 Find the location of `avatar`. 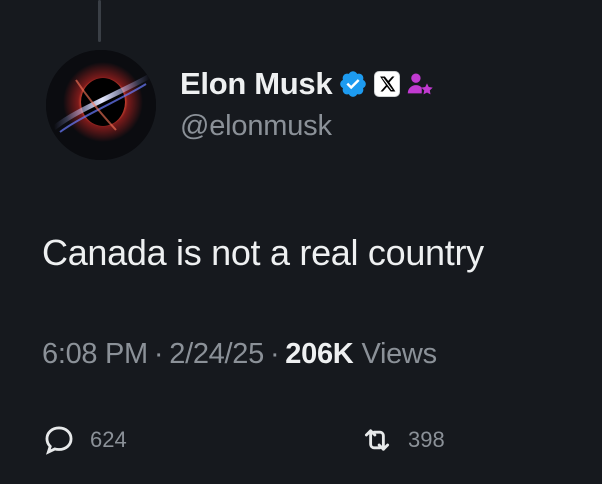

avatar is located at coordinates (101, 105).